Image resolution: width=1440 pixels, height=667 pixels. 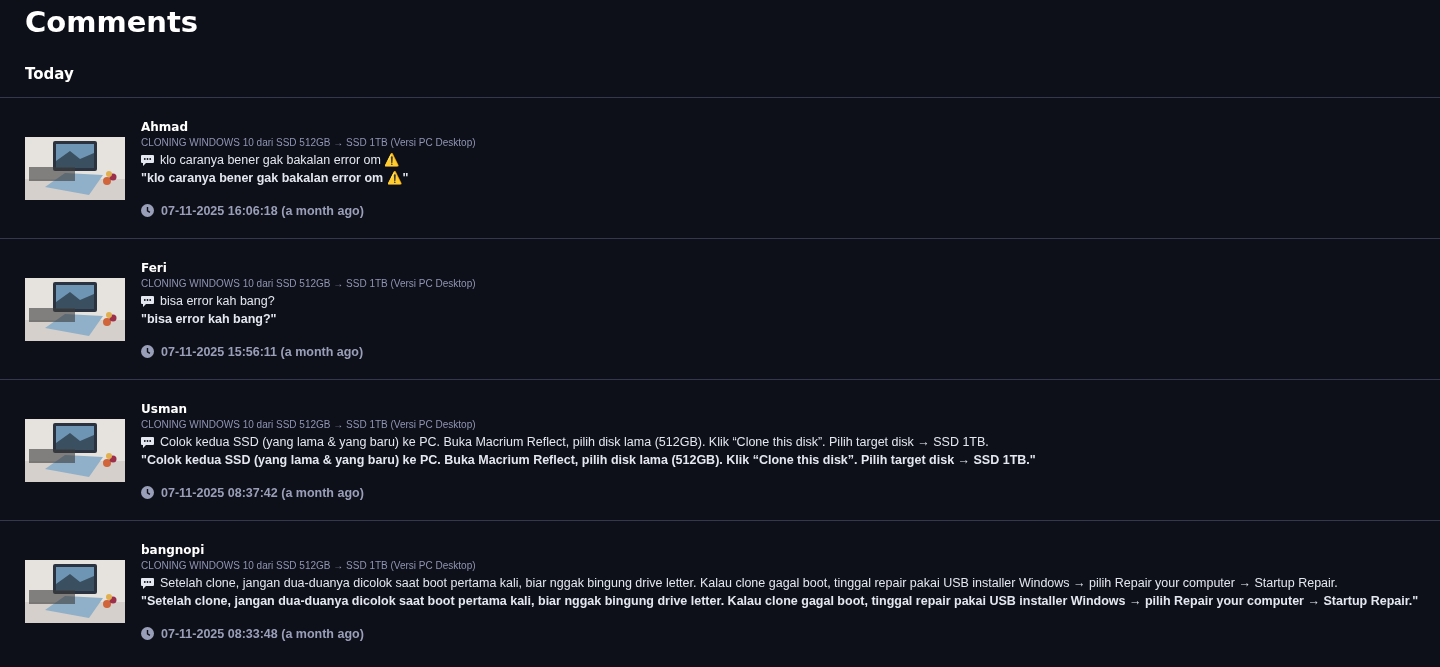 What do you see at coordinates (164, 409) in the screenshot?
I see `comment-author: Usman` at bounding box center [164, 409].